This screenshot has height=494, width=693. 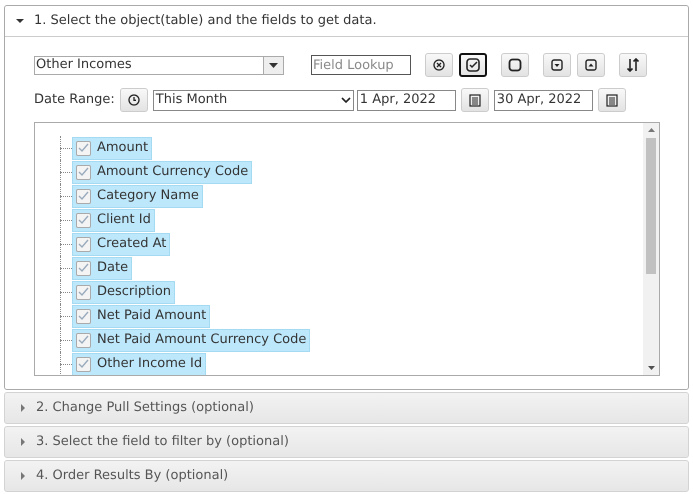 I want to click on clock-icon, so click(x=134, y=100).